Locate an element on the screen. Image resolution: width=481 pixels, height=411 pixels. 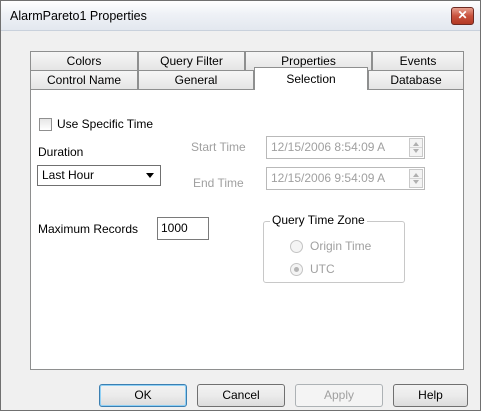
end-time-picker: 12/15/2006 9:54:09 A is located at coordinates (345, 178).